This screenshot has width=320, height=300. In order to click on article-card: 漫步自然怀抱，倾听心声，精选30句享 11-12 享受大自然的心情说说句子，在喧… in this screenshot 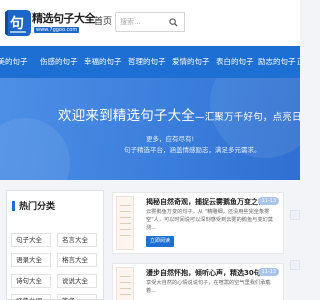, I will do `click(198, 281)`.